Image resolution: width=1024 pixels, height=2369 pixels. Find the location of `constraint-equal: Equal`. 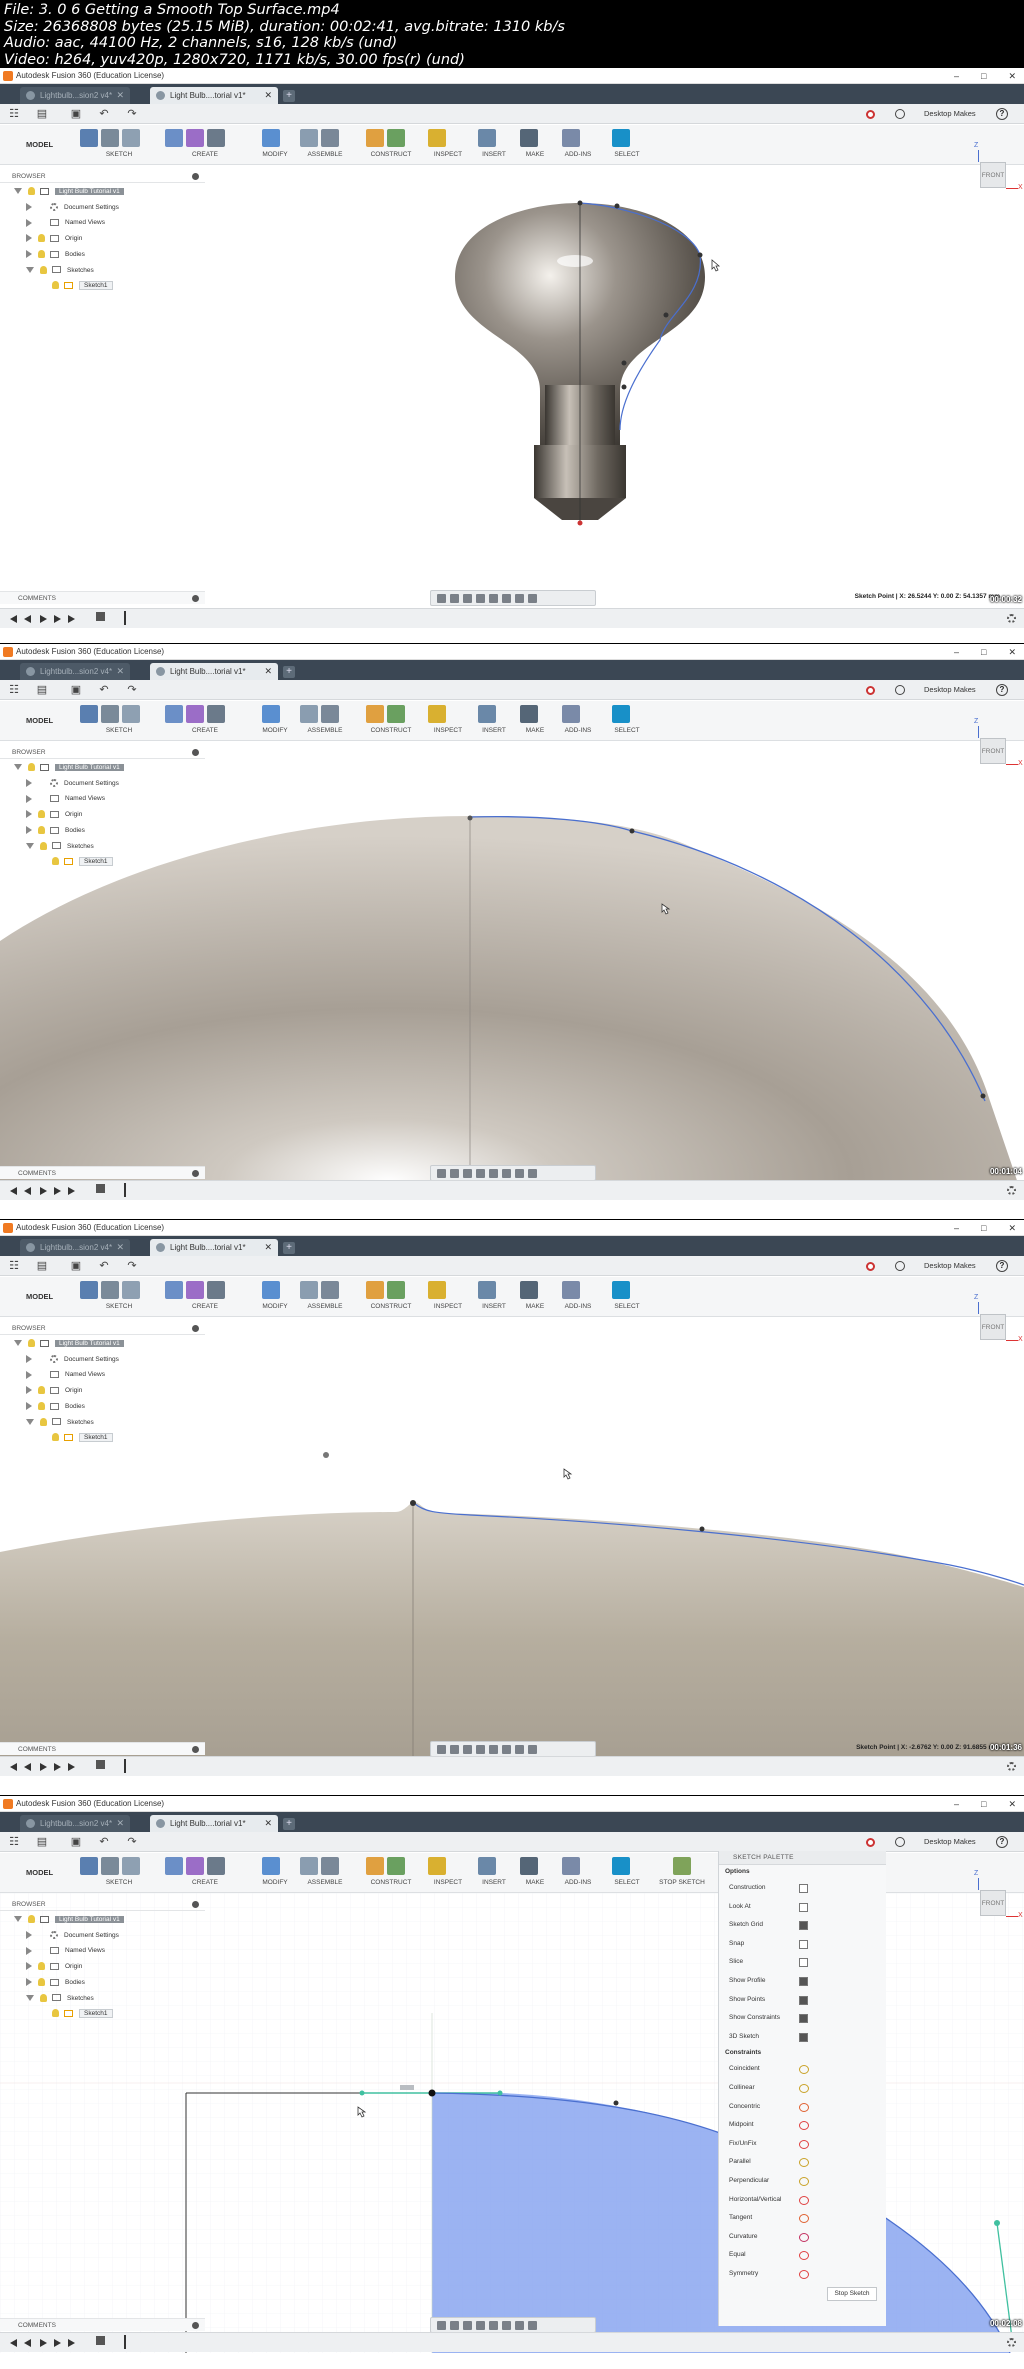

constraint-equal: Equal is located at coordinates (802, 2255).